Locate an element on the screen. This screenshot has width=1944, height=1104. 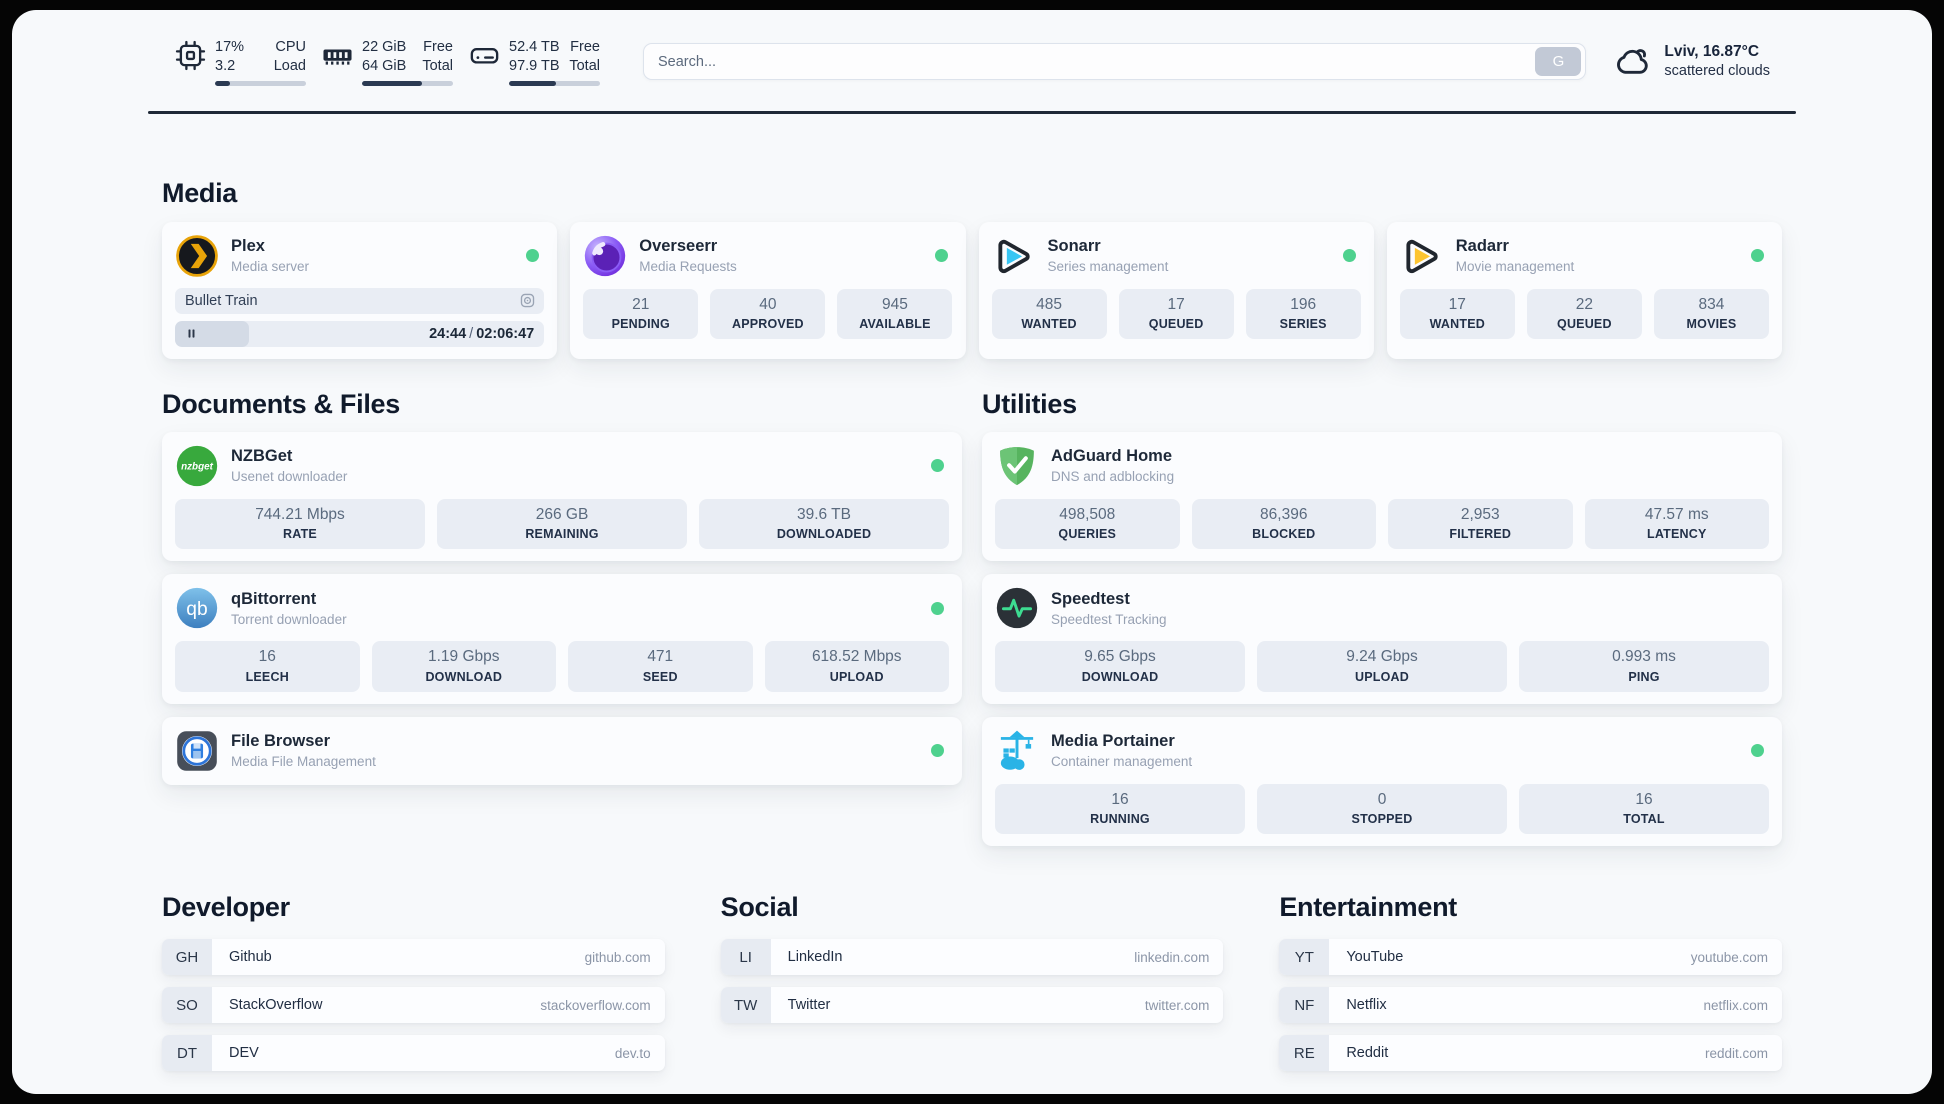
stat-value: 3.2 is located at coordinates (225, 65).